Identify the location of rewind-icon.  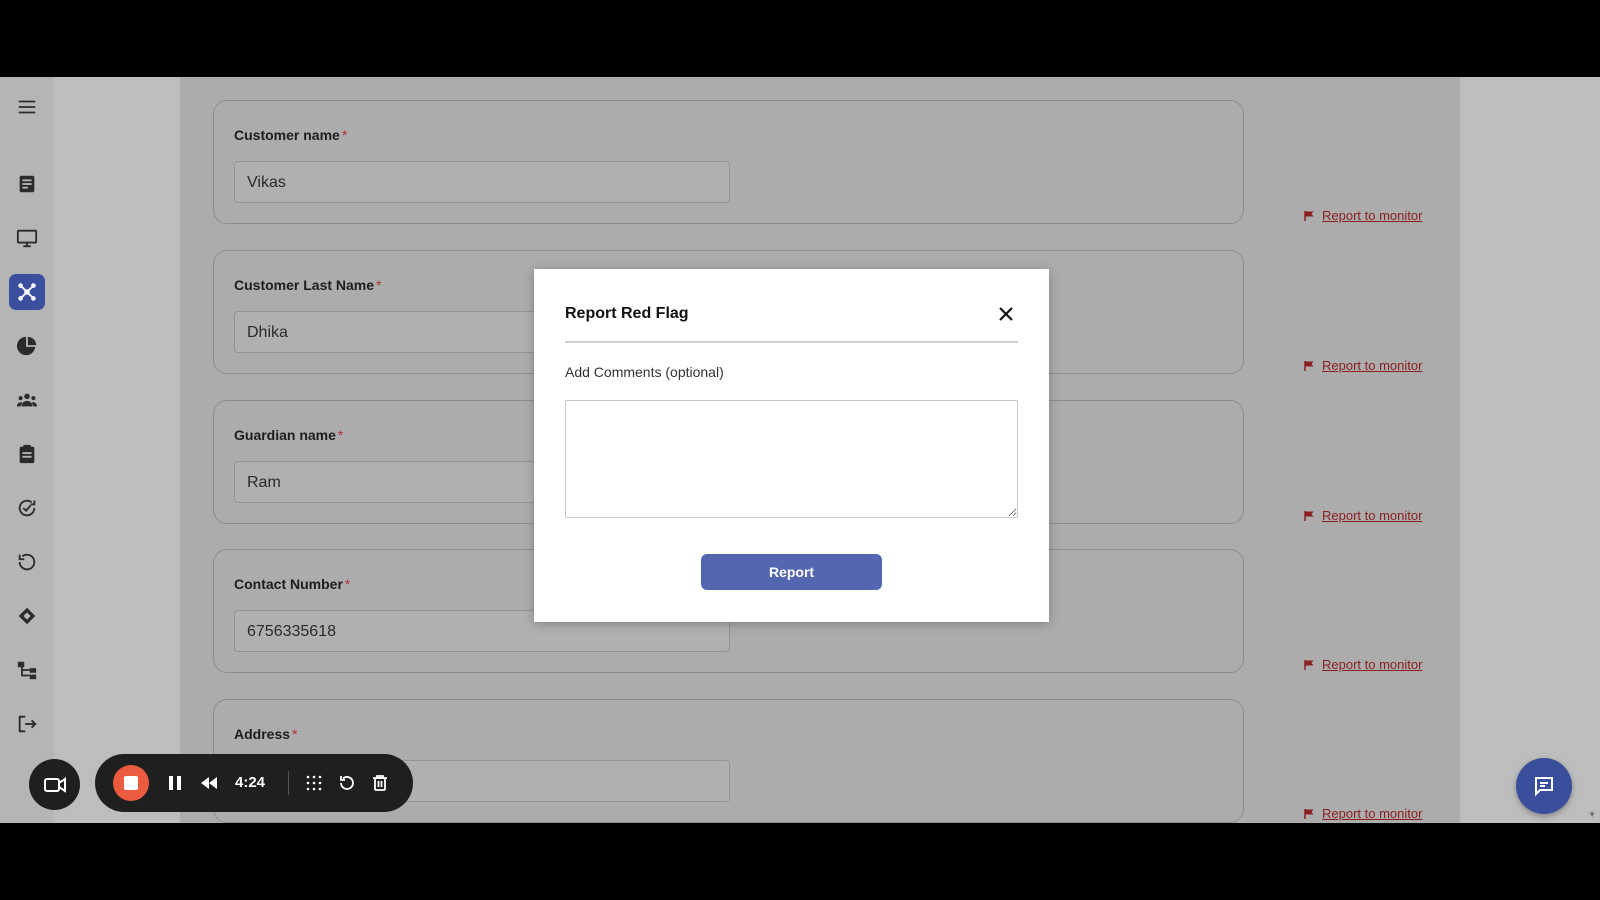
(209, 783).